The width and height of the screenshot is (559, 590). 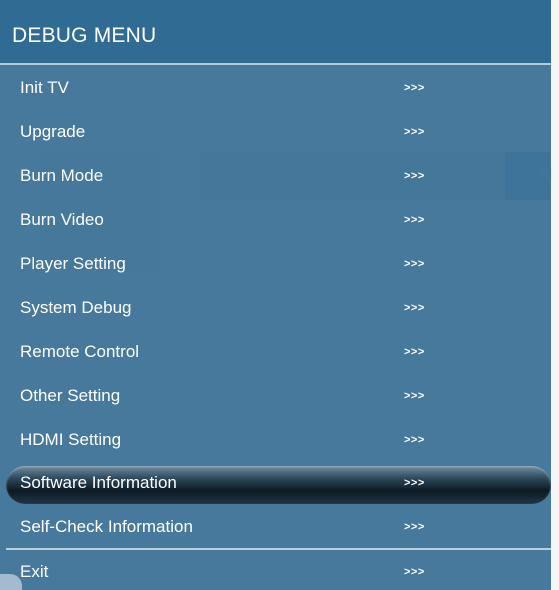 What do you see at coordinates (275, 89) in the screenshot?
I see `menu-item-init-tv: Init TV >>>` at bounding box center [275, 89].